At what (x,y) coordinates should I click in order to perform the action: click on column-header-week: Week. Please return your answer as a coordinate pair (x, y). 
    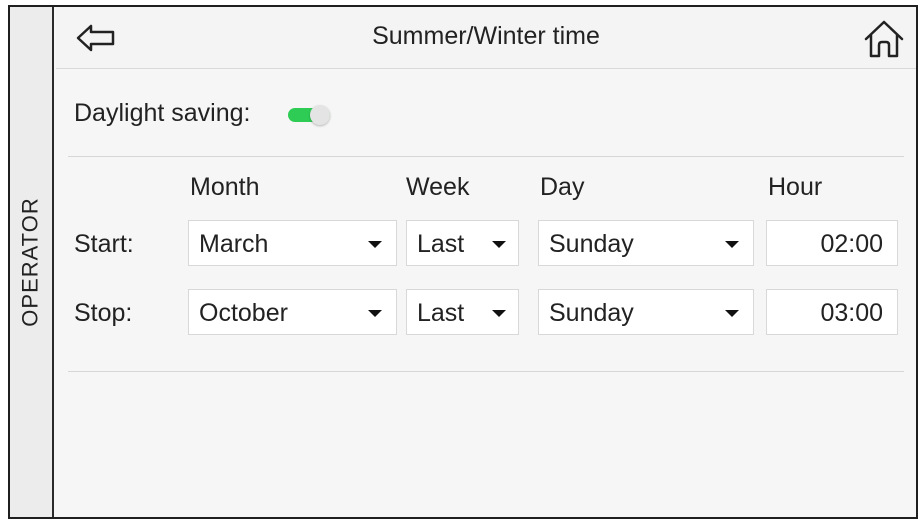
    Looking at the image, I should click on (438, 187).